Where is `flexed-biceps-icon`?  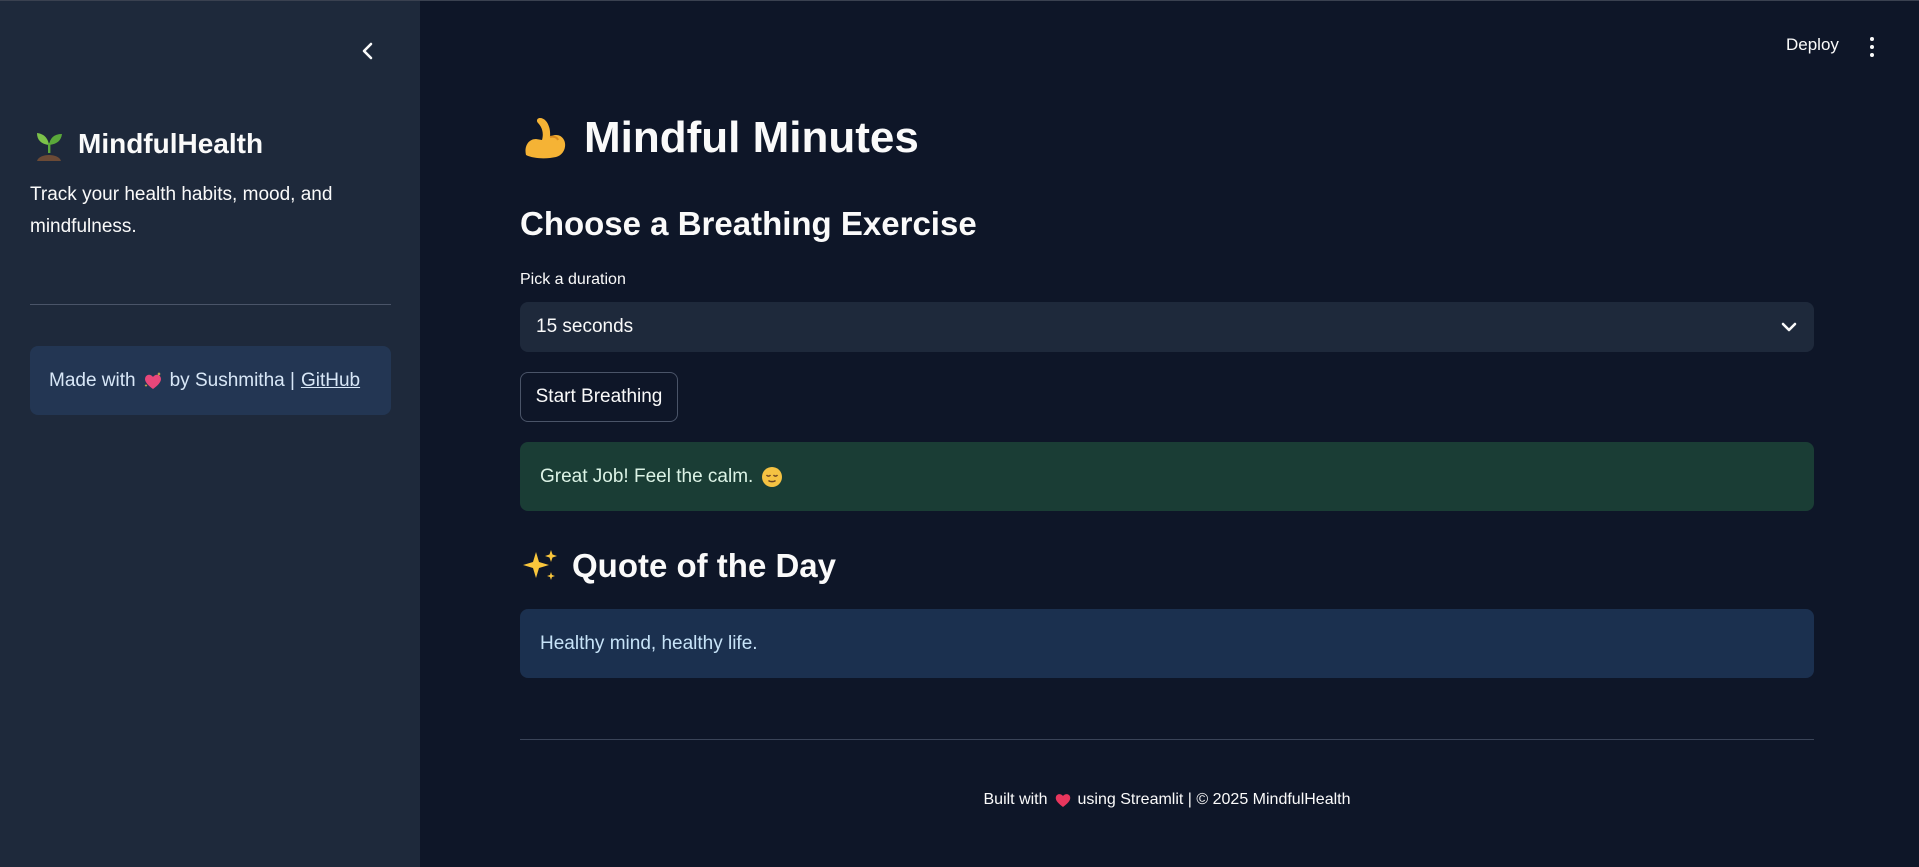 flexed-biceps-icon is located at coordinates (545, 138).